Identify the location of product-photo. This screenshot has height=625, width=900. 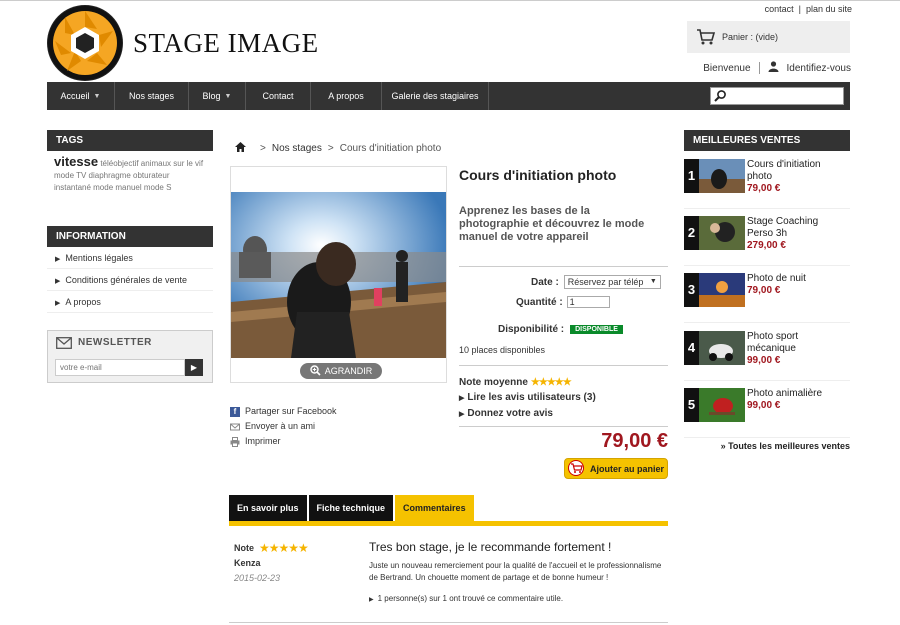
(338, 275).